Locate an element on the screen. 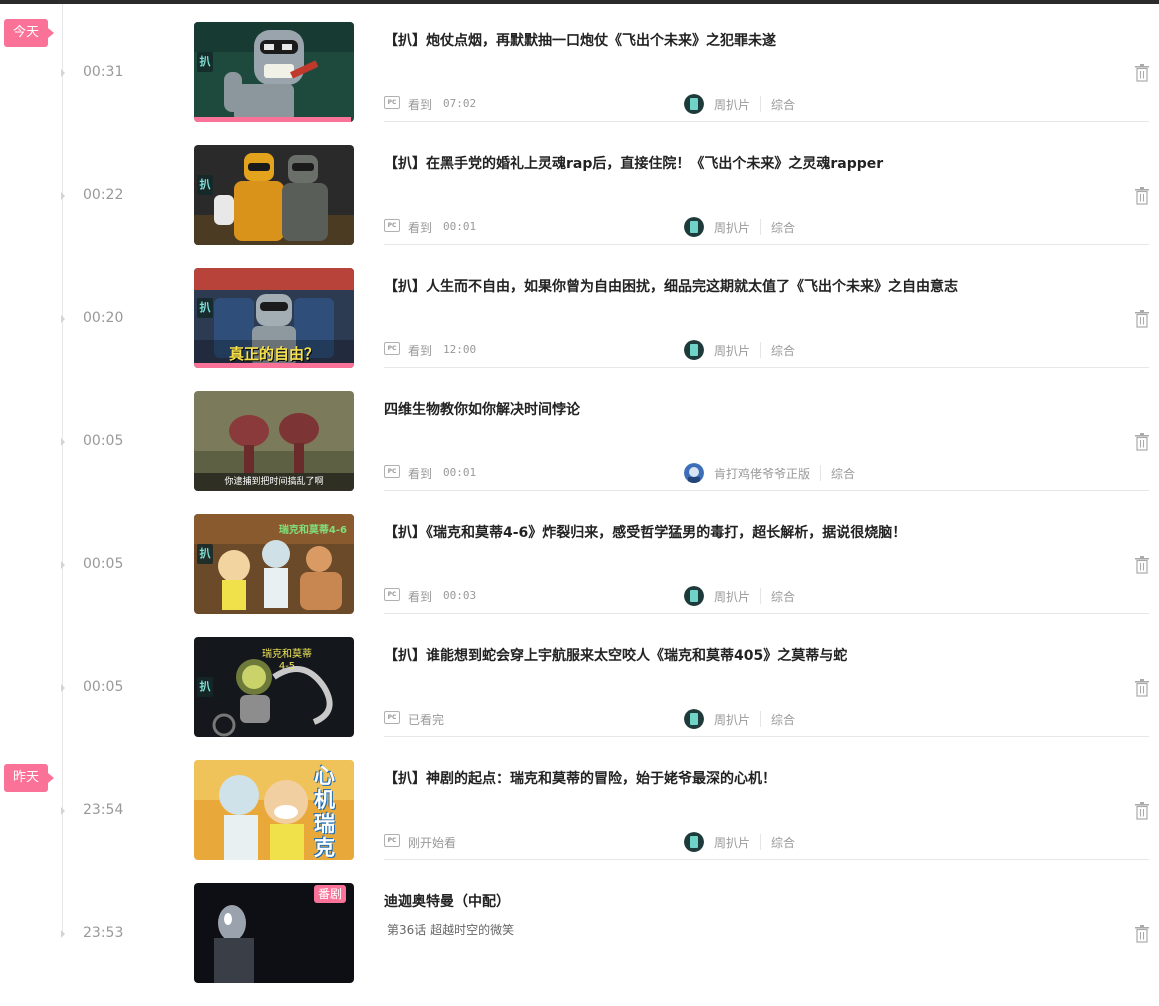  bangumi-badge: 番剧 is located at coordinates (329, 894).